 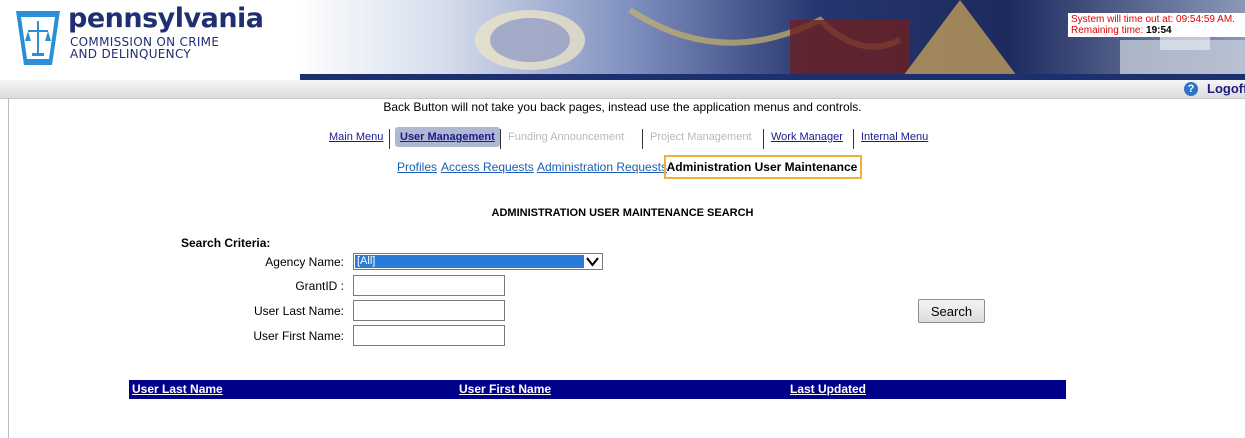 I want to click on submenu-access-requests: Access Requests, so click(x=487, y=167).